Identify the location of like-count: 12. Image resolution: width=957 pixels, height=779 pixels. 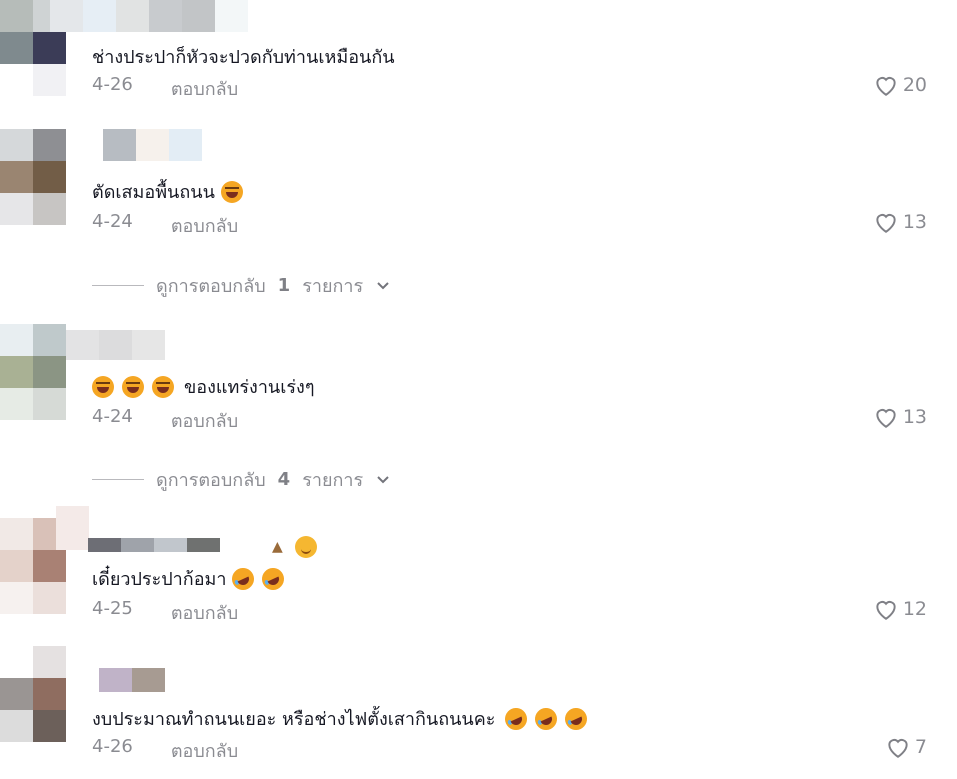
(914, 609).